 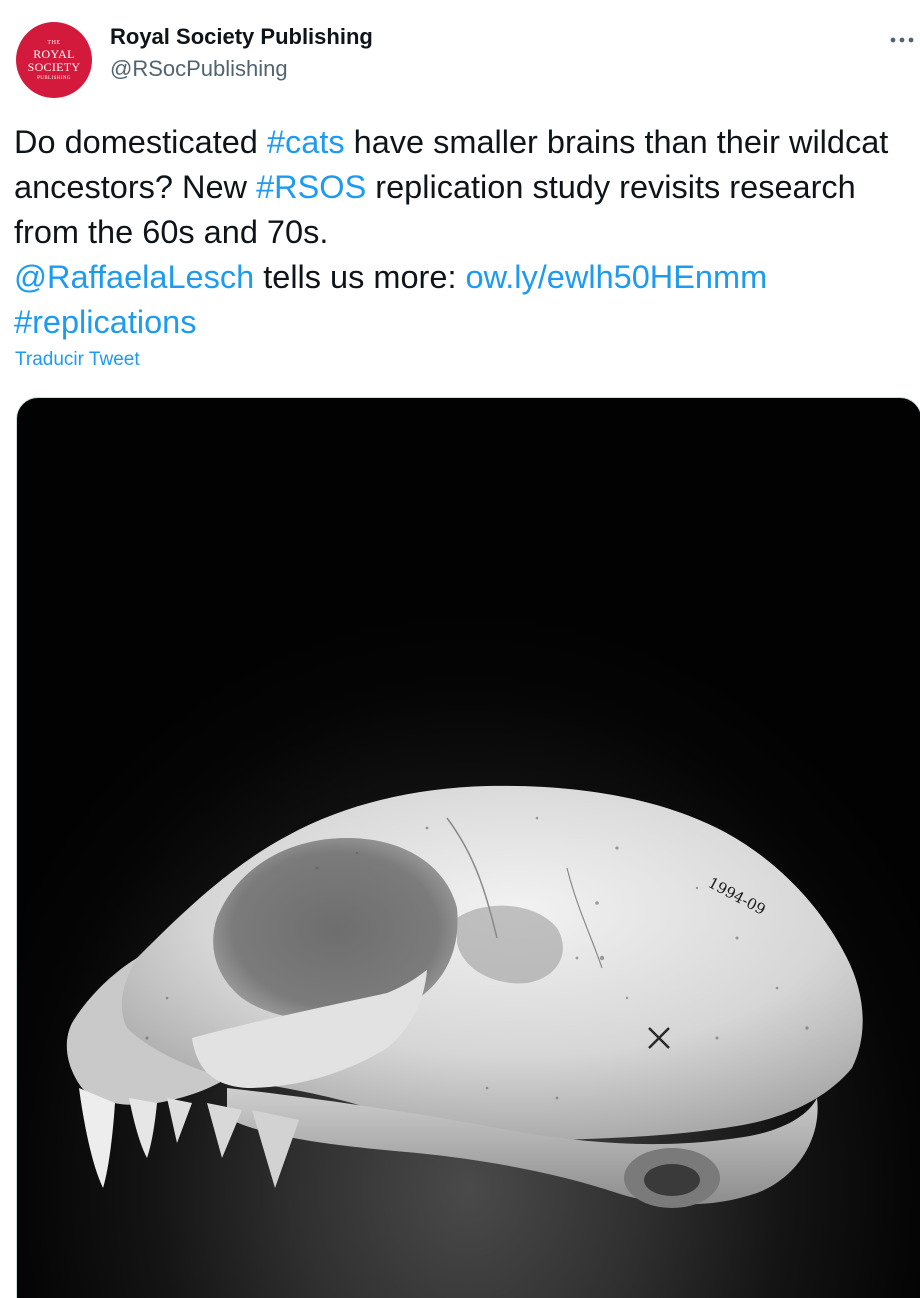 I want to click on skull-molar-tooth, so click(x=275, y=1149).